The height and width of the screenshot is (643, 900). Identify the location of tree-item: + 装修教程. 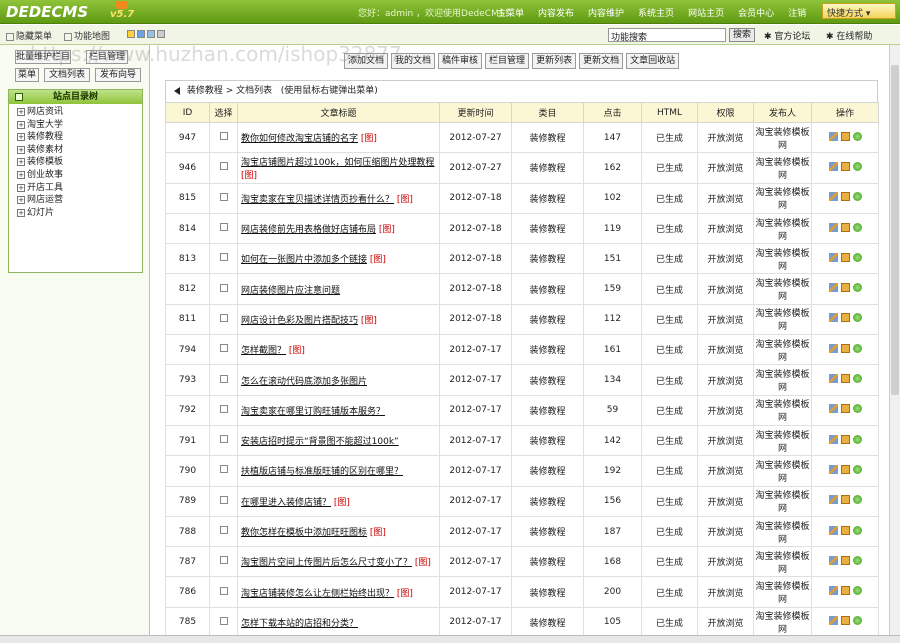
(79, 137).